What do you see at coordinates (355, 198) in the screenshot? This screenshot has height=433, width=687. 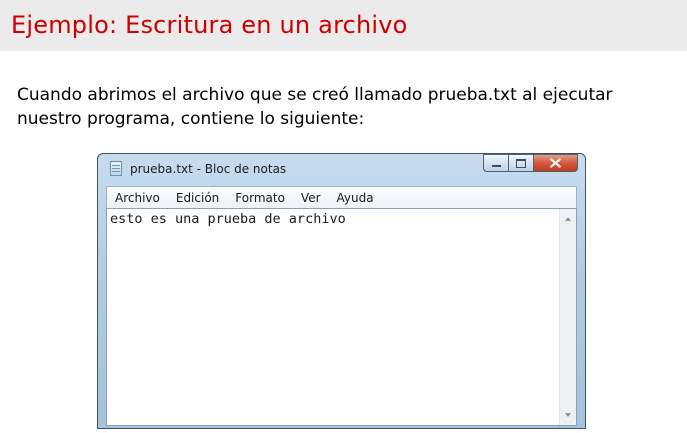 I see `menu-ayuda: Ayuda` at bounding box center [355, 198].